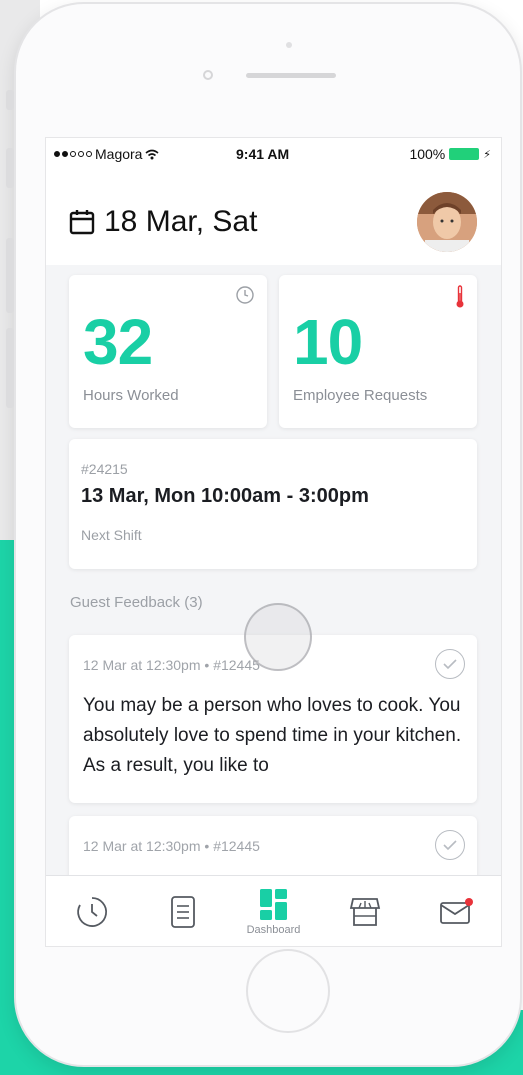  Describe the element at coordinates (181, 221) in the screenshot. I see `page-title: 18 Mar, Sat` at that location.